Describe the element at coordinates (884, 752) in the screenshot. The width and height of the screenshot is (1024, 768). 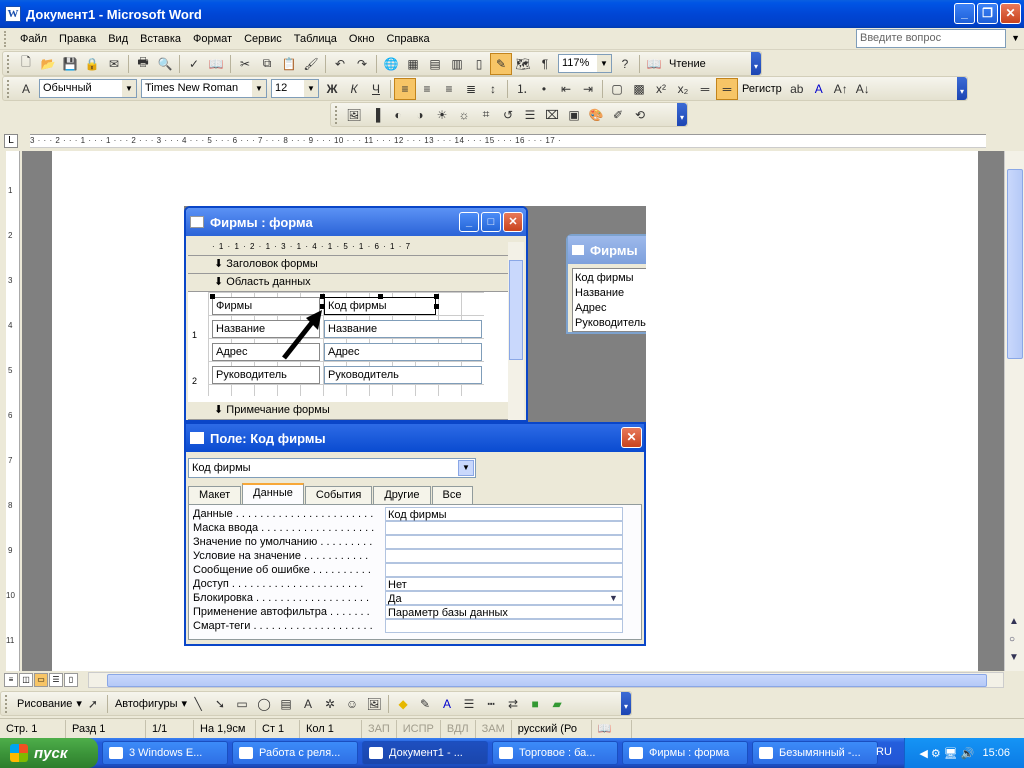
I see `language-indicator: RU` at that location.